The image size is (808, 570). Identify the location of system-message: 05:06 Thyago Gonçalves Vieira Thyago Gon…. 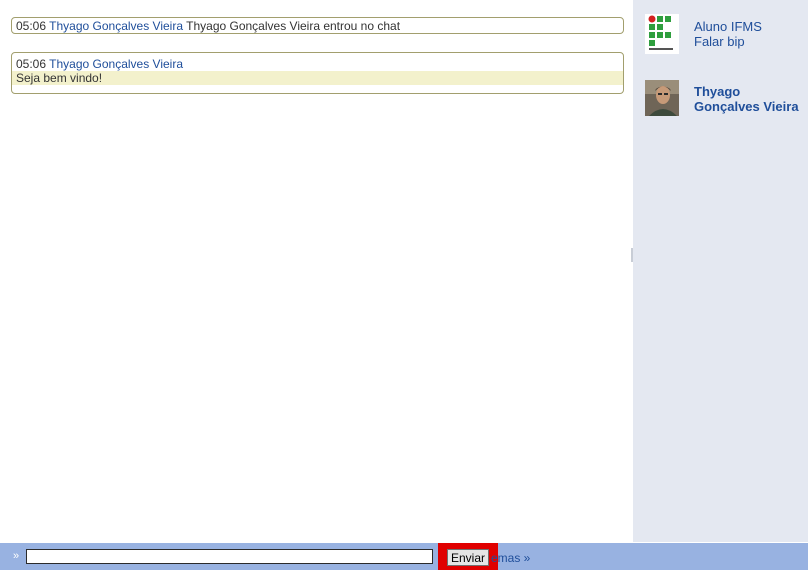
(317, 25).